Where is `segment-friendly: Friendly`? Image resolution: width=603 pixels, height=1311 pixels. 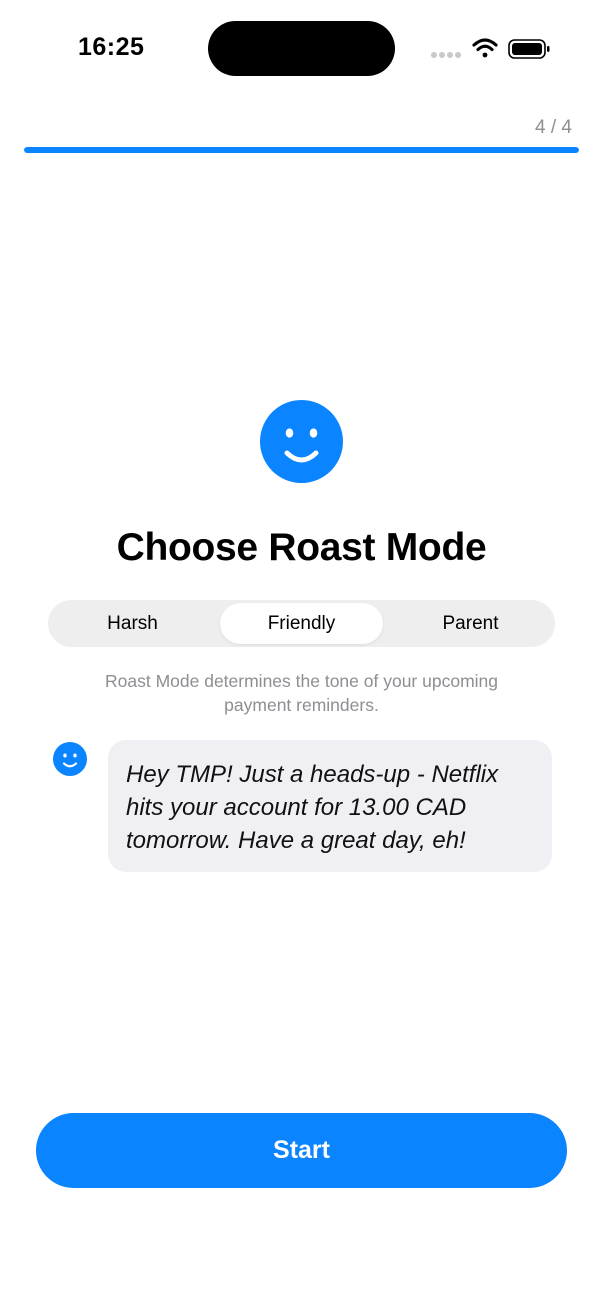 segment-friendly: Friendly is located at coordinates (301, 623).